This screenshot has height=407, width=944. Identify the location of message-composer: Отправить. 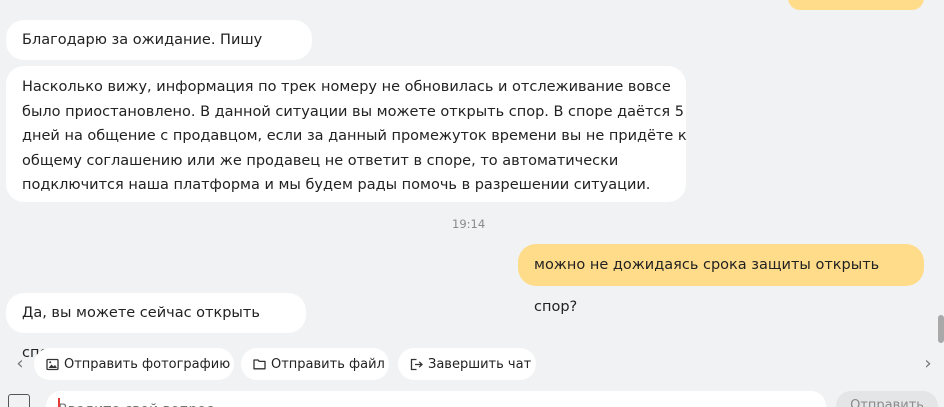
(472, 396).